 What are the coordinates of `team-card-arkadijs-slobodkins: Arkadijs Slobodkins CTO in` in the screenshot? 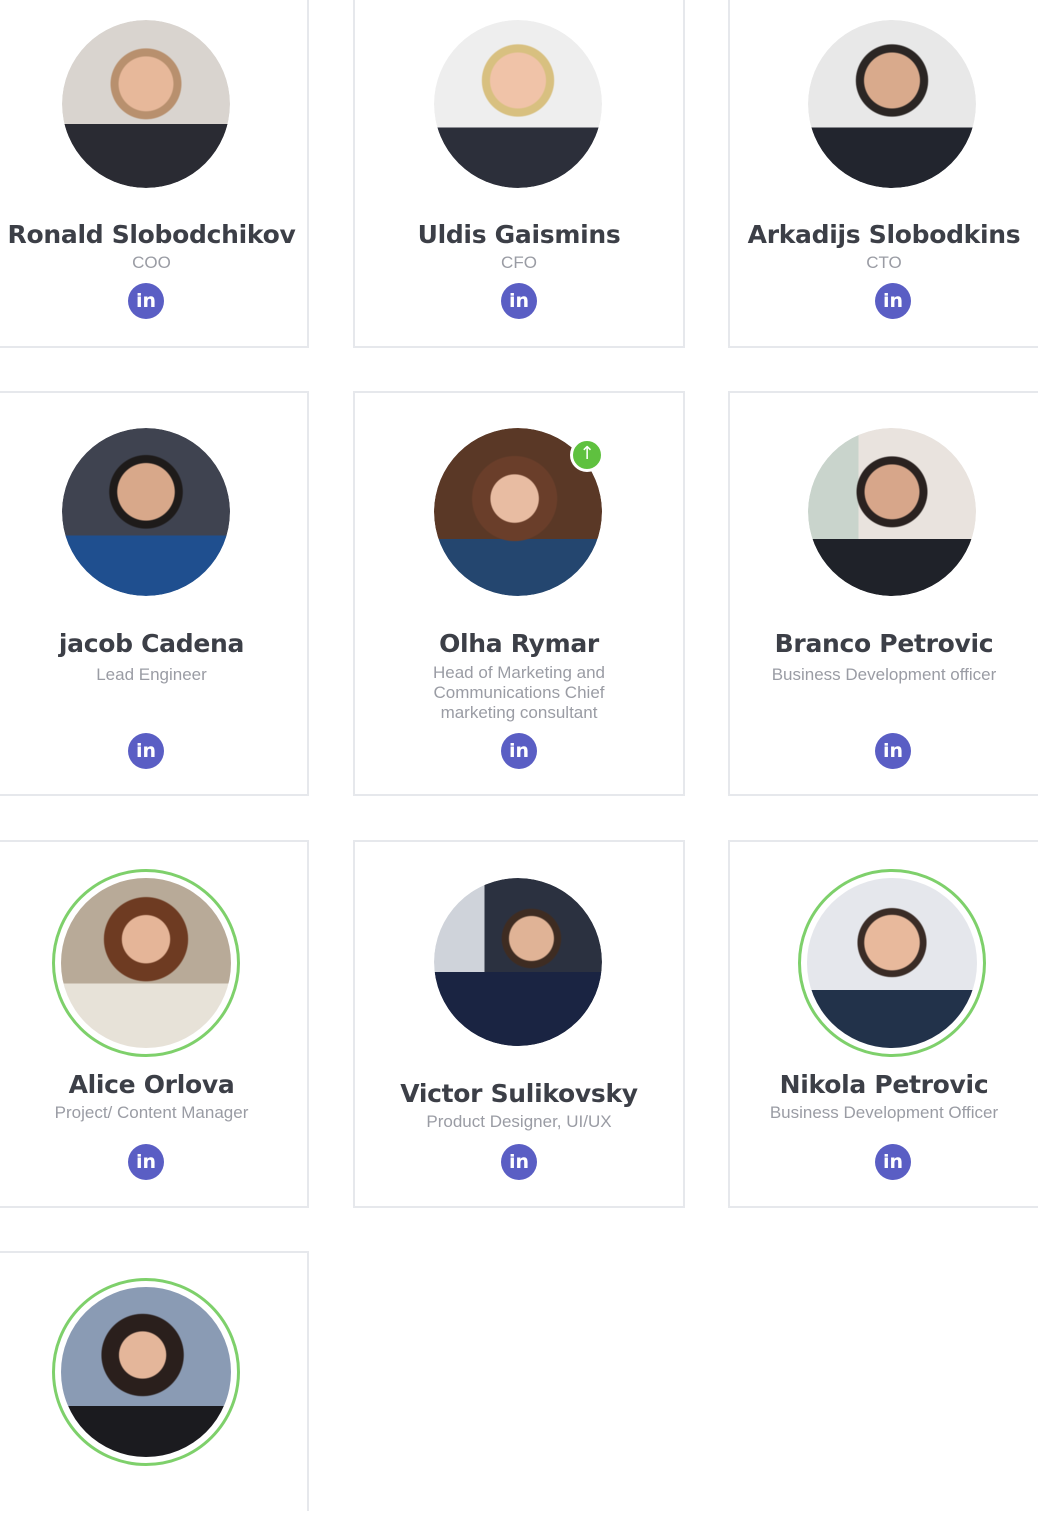 It's located at (883, 174).